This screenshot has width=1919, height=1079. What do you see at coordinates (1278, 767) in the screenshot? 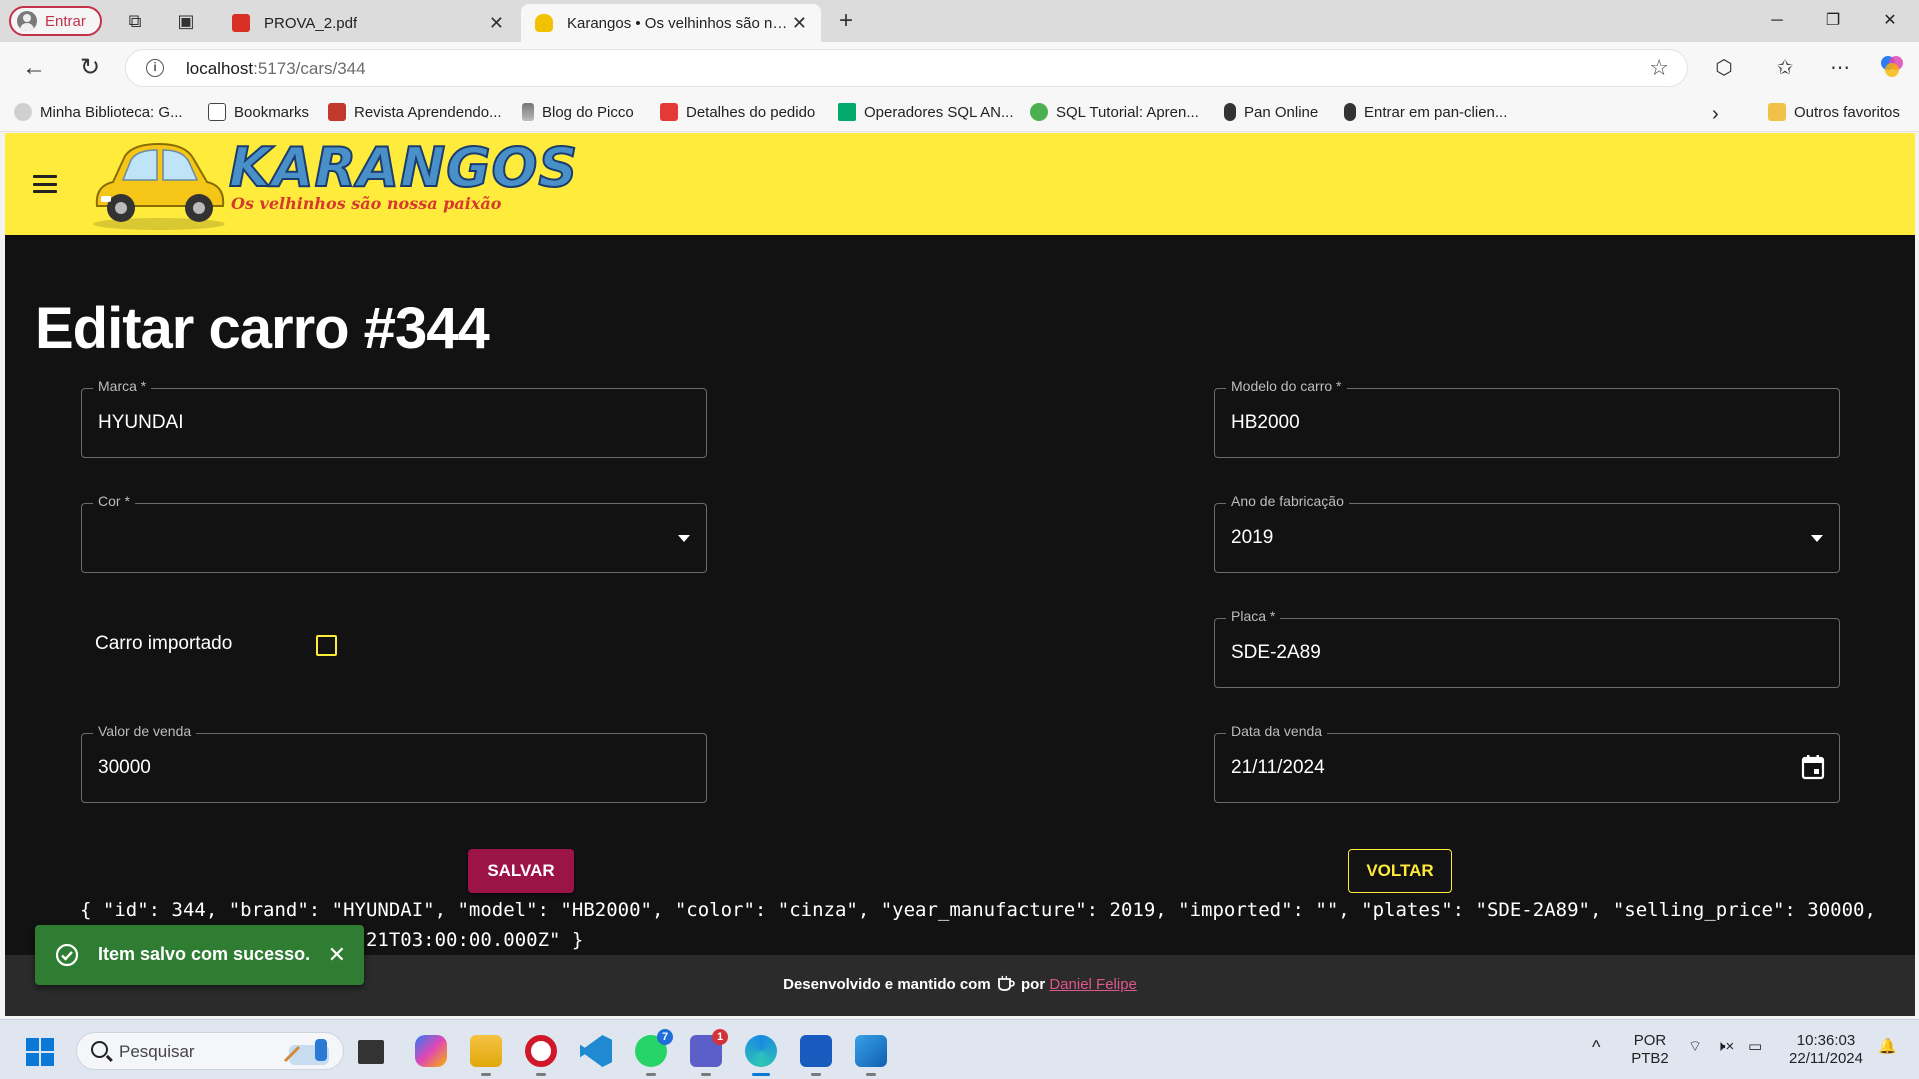
I see `date-value: 21/11/2024` at bounding box center [1278, 767].